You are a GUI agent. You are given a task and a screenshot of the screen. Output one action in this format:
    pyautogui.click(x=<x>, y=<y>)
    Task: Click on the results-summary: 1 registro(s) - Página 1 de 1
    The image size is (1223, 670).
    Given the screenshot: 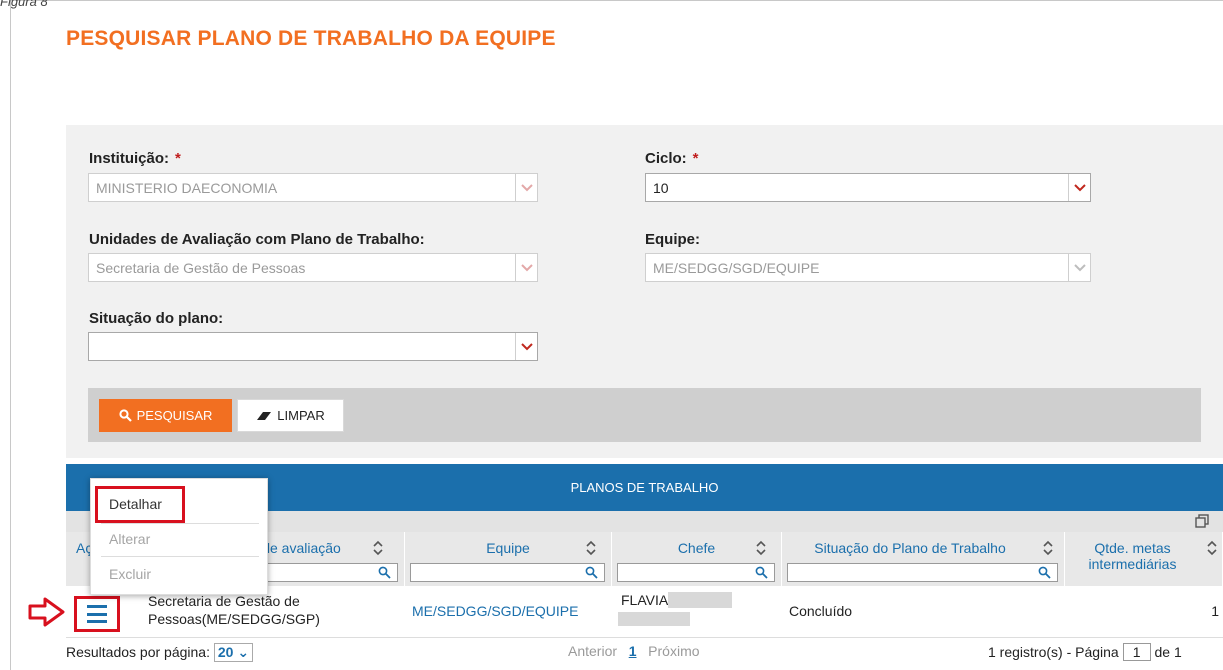 What is the action you would take?
    pyautogui.click(x=1085, y=652)
    